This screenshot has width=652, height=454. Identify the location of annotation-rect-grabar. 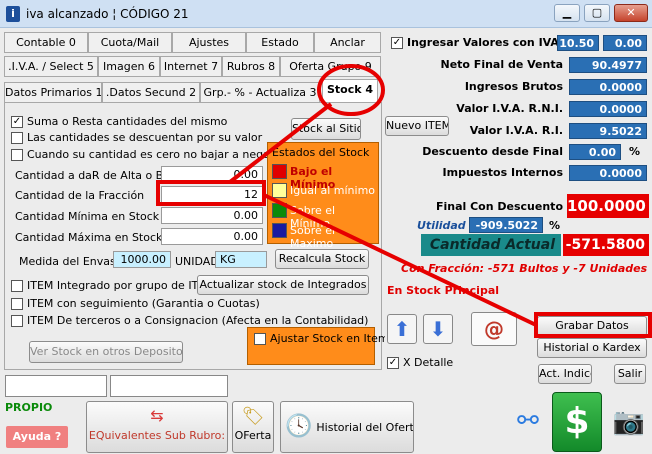
(593, 325).